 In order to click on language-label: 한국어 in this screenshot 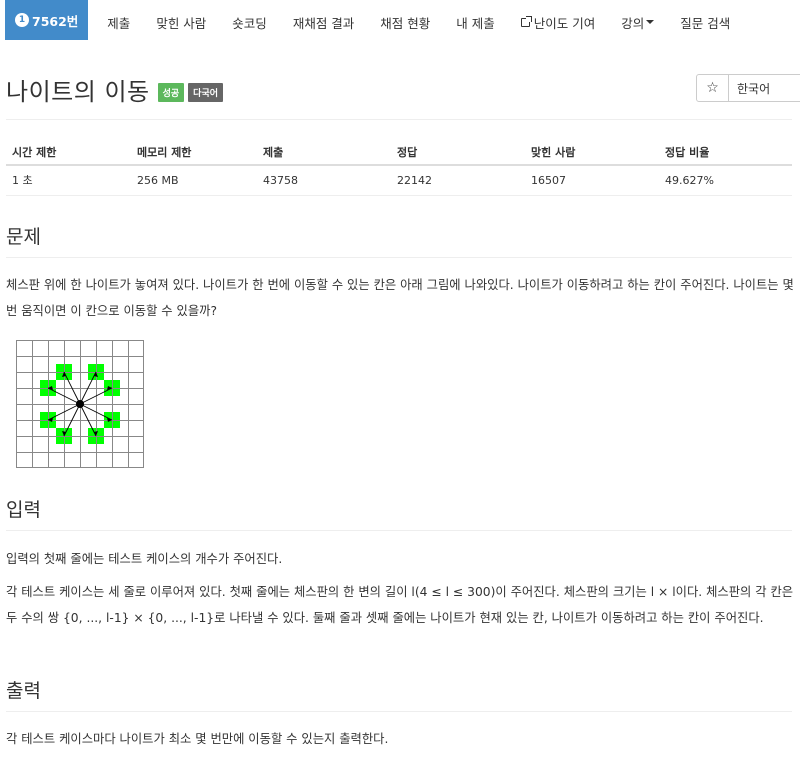, I will do `click(754, 88)`.